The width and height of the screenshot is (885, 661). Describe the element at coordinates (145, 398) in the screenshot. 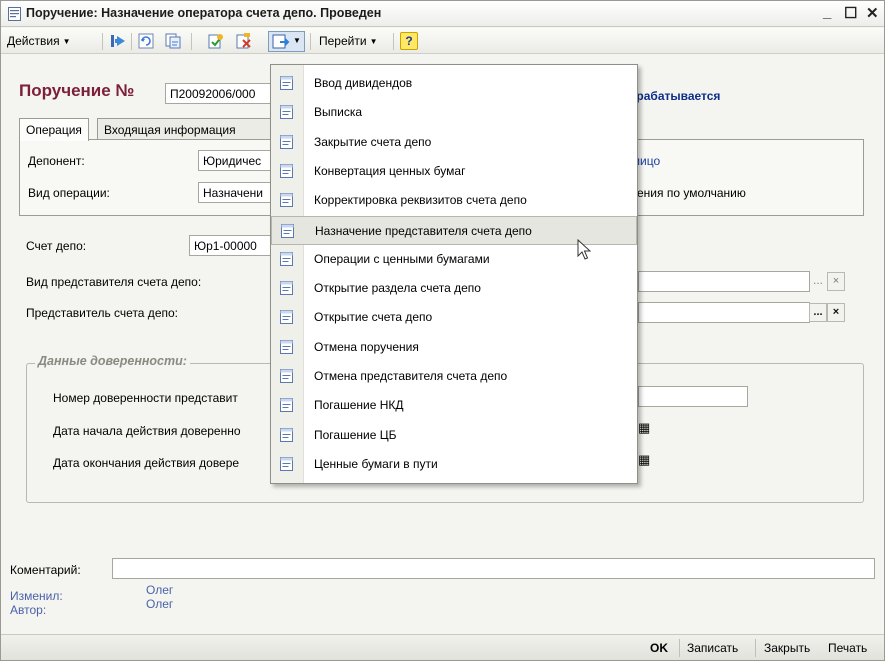

I see `poa-number-label: Номер доверенности представит` at that location.